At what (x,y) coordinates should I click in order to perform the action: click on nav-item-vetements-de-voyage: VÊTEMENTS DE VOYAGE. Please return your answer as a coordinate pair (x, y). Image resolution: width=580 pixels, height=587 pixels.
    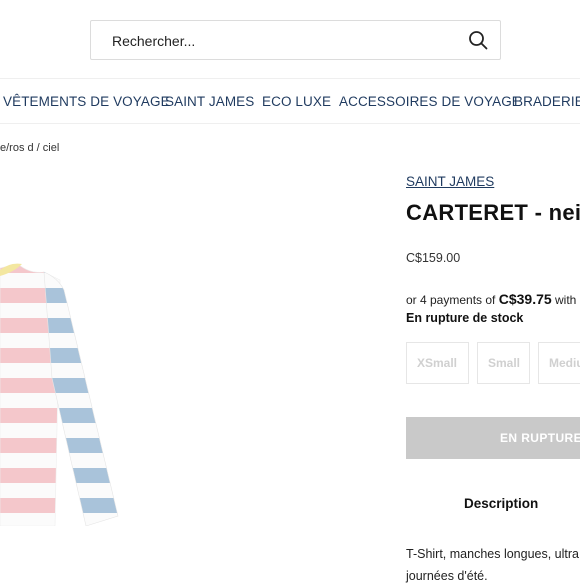
    Looking at the image, I should click on (86, 101).